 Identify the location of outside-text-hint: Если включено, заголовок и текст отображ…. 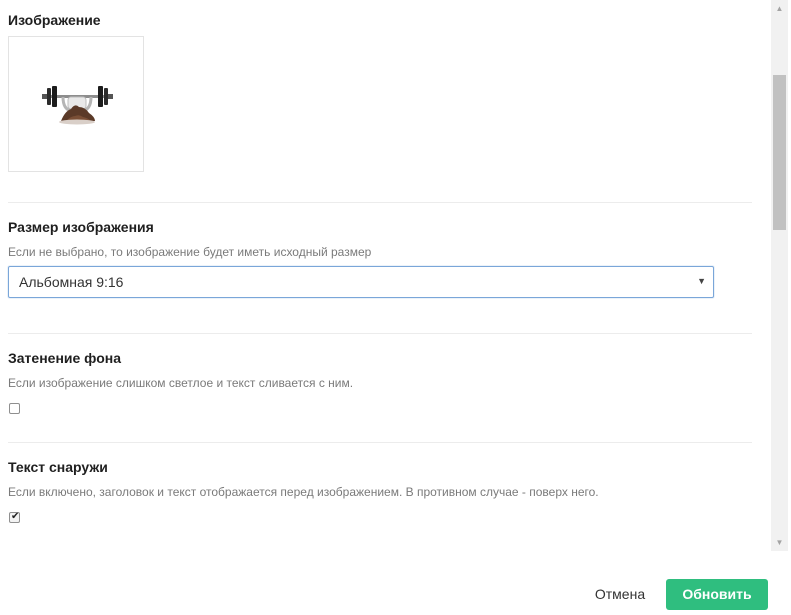
(303, 492).